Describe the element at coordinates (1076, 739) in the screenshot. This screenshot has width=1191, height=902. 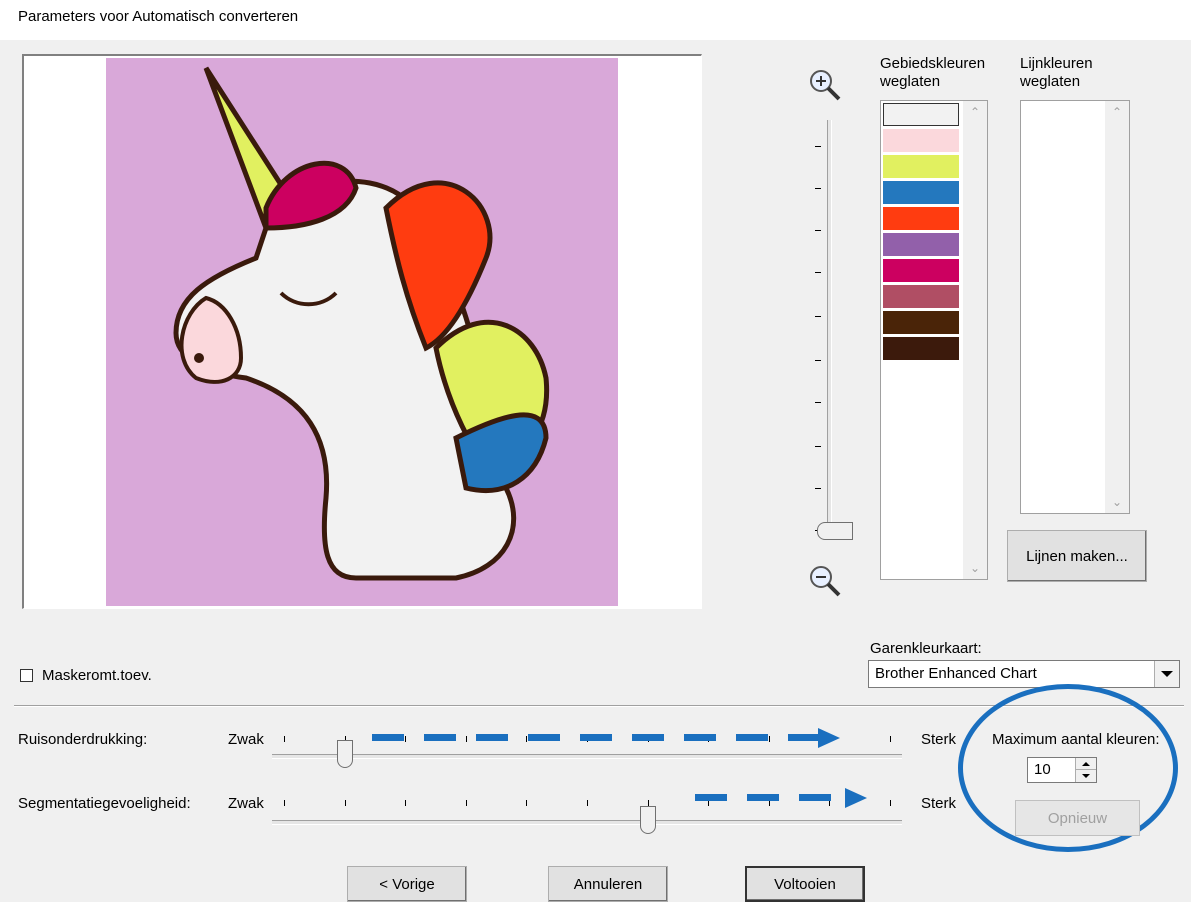
I see `max-colors-label: Maximum aantal kleuren:` at that location.